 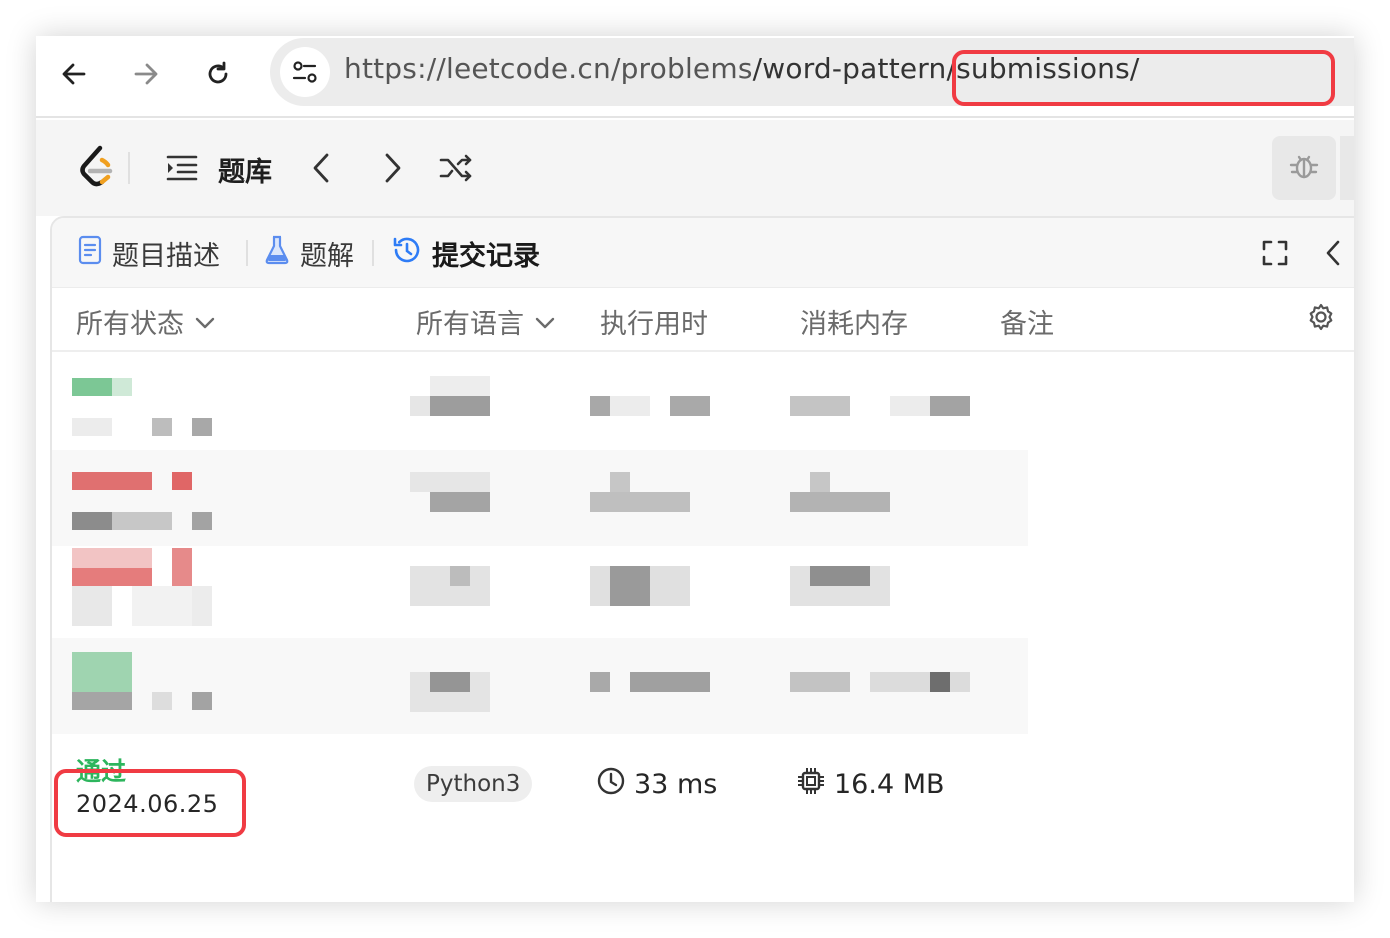 I want to click on tab-solutions: 题解, so click(x=309, y=253).